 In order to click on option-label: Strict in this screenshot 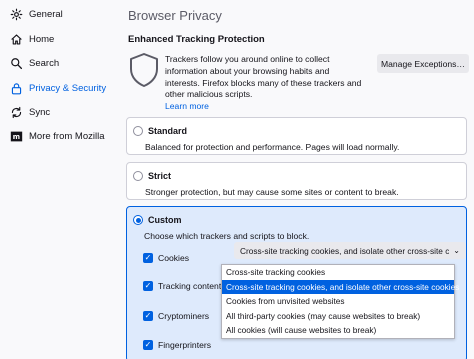, I will do `click(160, 176)`.